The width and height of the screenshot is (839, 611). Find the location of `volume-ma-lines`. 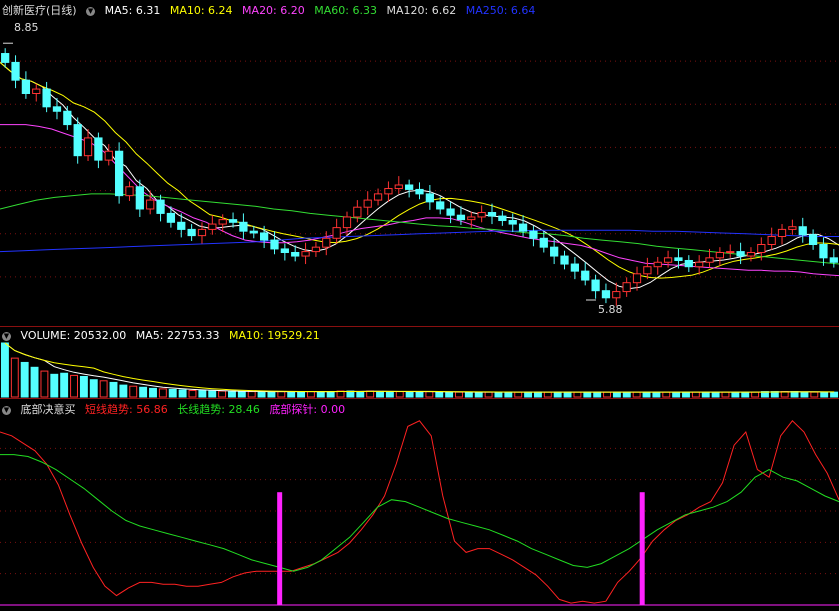

volume-ma-lines is located at coordinates (419, 367).